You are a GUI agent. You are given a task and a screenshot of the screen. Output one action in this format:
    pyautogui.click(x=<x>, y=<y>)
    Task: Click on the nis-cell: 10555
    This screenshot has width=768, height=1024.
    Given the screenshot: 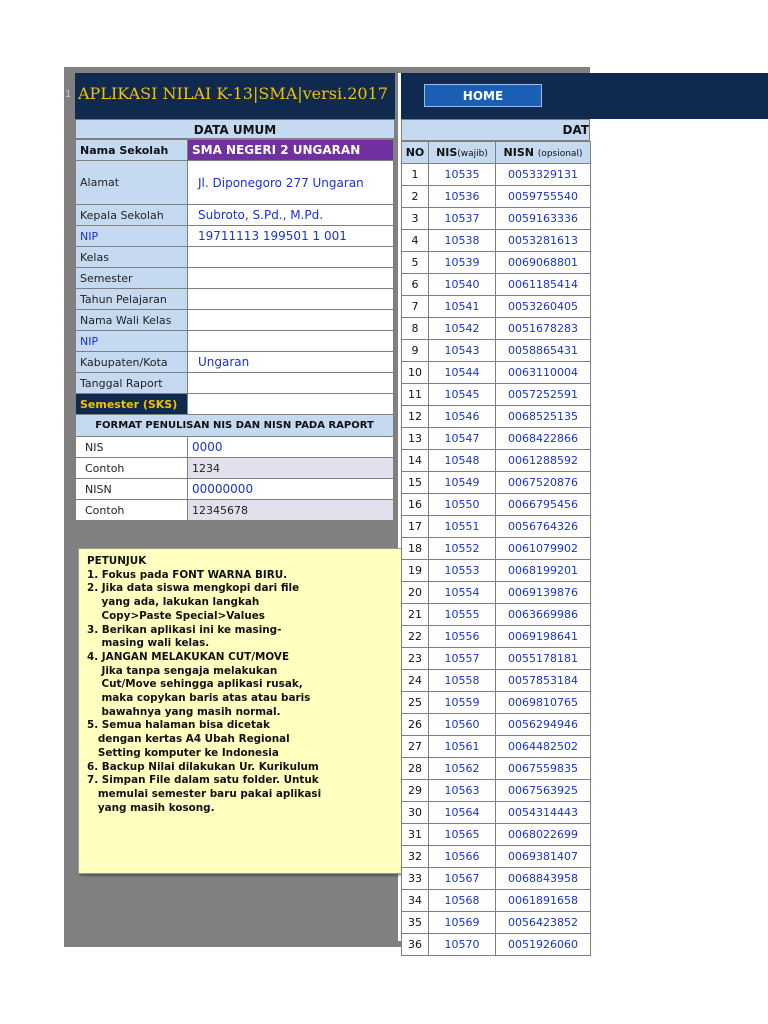 What is the action you would take?
    pyautogui.click(x=462, y=614)
    